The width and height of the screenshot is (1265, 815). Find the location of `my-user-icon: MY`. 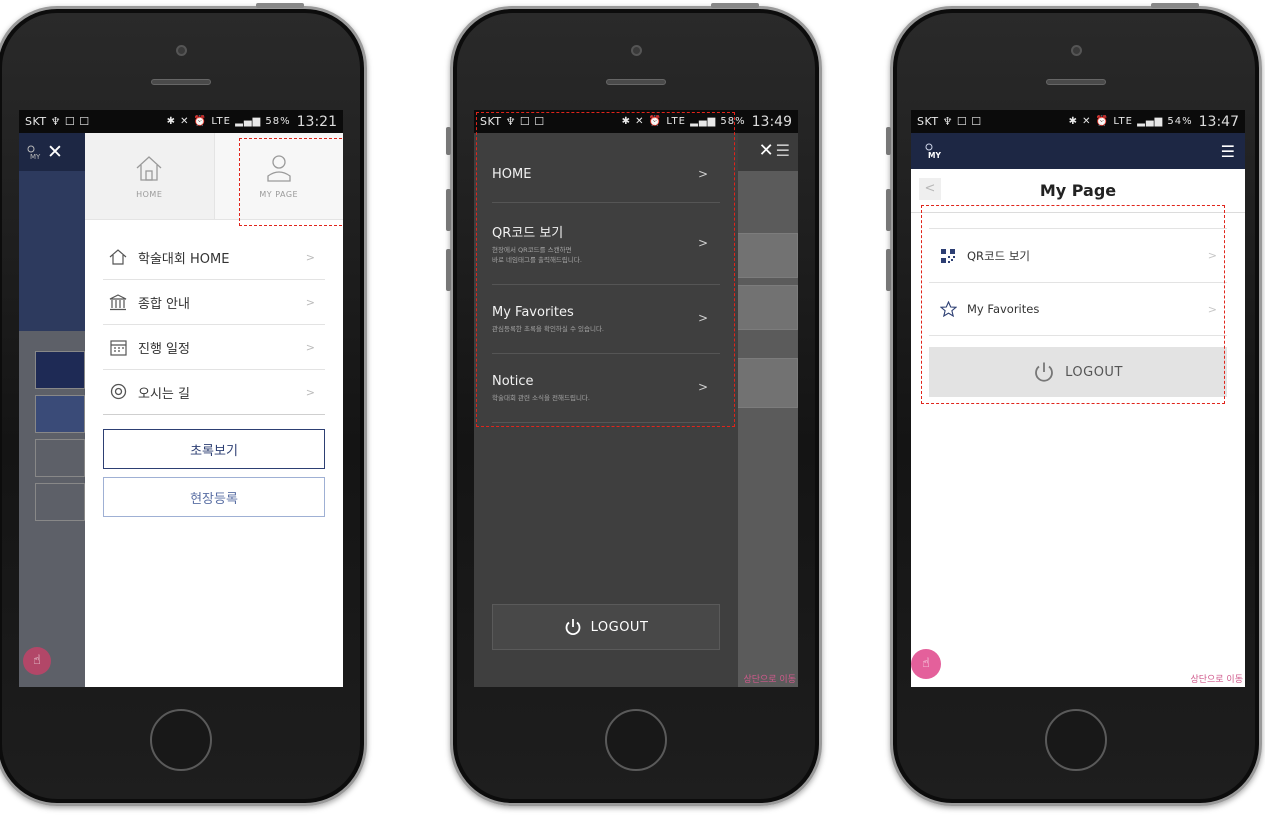

my-user-icon: MY is located at coordinates (934, 151).